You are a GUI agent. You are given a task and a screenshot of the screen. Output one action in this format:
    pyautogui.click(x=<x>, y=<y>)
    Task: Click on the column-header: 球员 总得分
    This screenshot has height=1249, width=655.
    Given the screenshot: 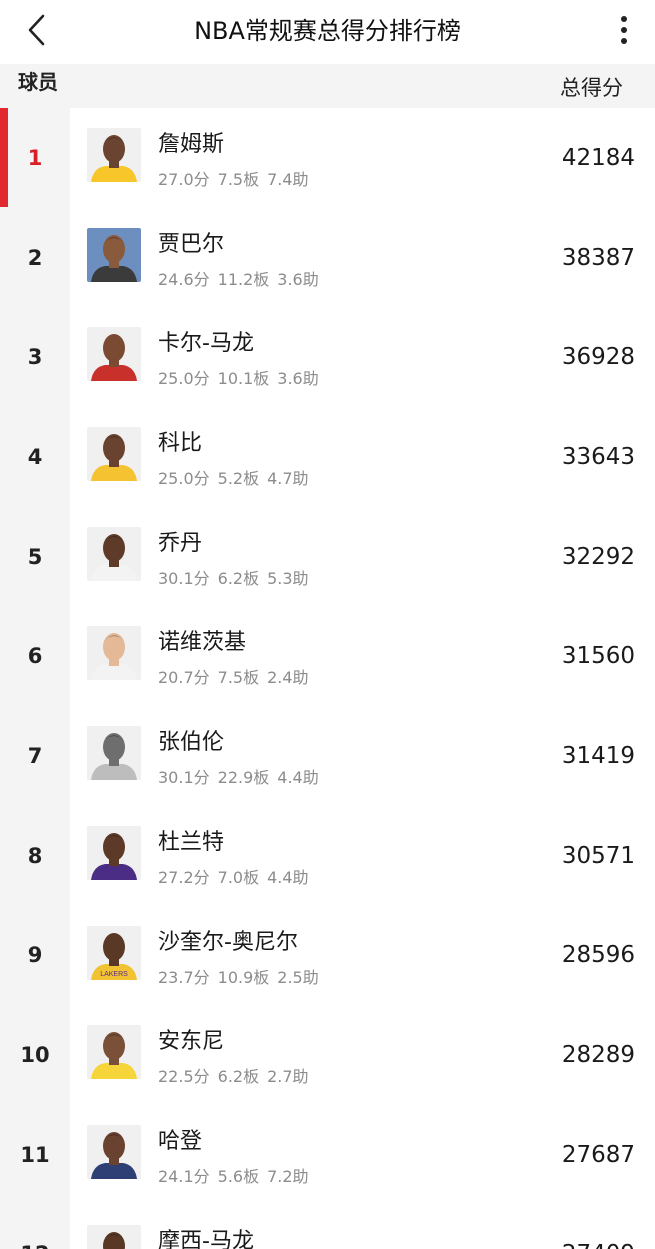 What is the action you would take?
    pyautogui.click(x=327, y=86)
    